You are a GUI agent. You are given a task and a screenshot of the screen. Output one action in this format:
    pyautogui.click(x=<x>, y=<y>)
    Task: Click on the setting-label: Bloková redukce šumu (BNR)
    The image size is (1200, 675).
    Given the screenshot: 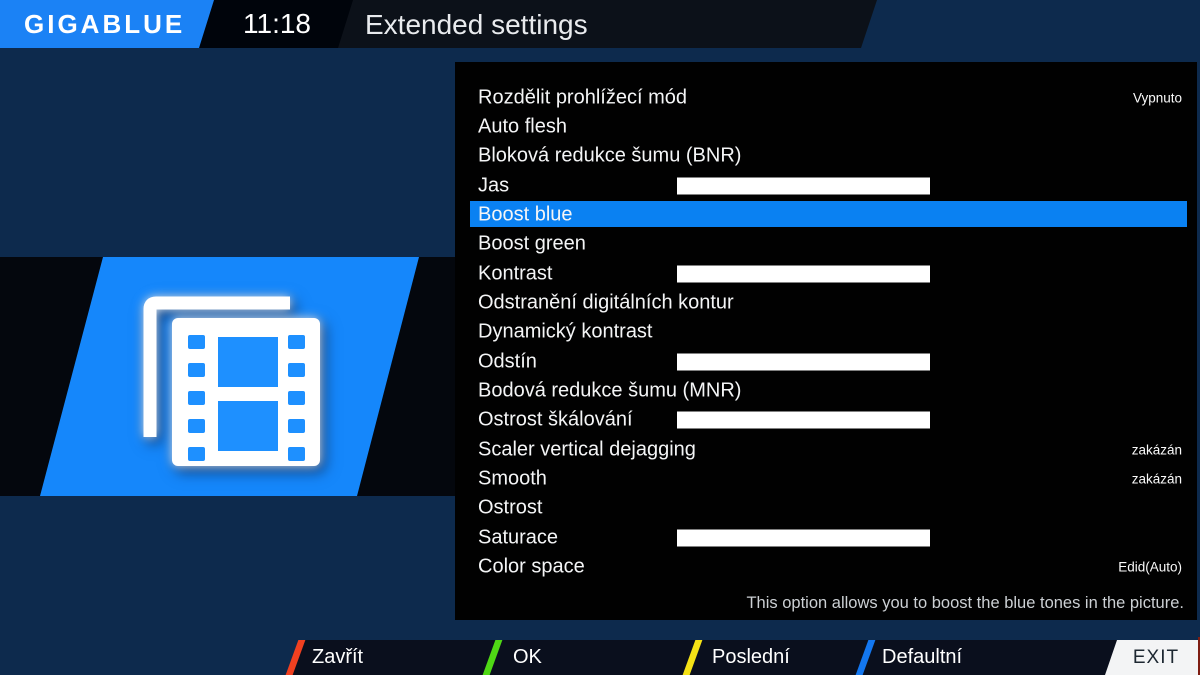 What is the action you would take?
    pyautogui.click(x=610, y=155)
    